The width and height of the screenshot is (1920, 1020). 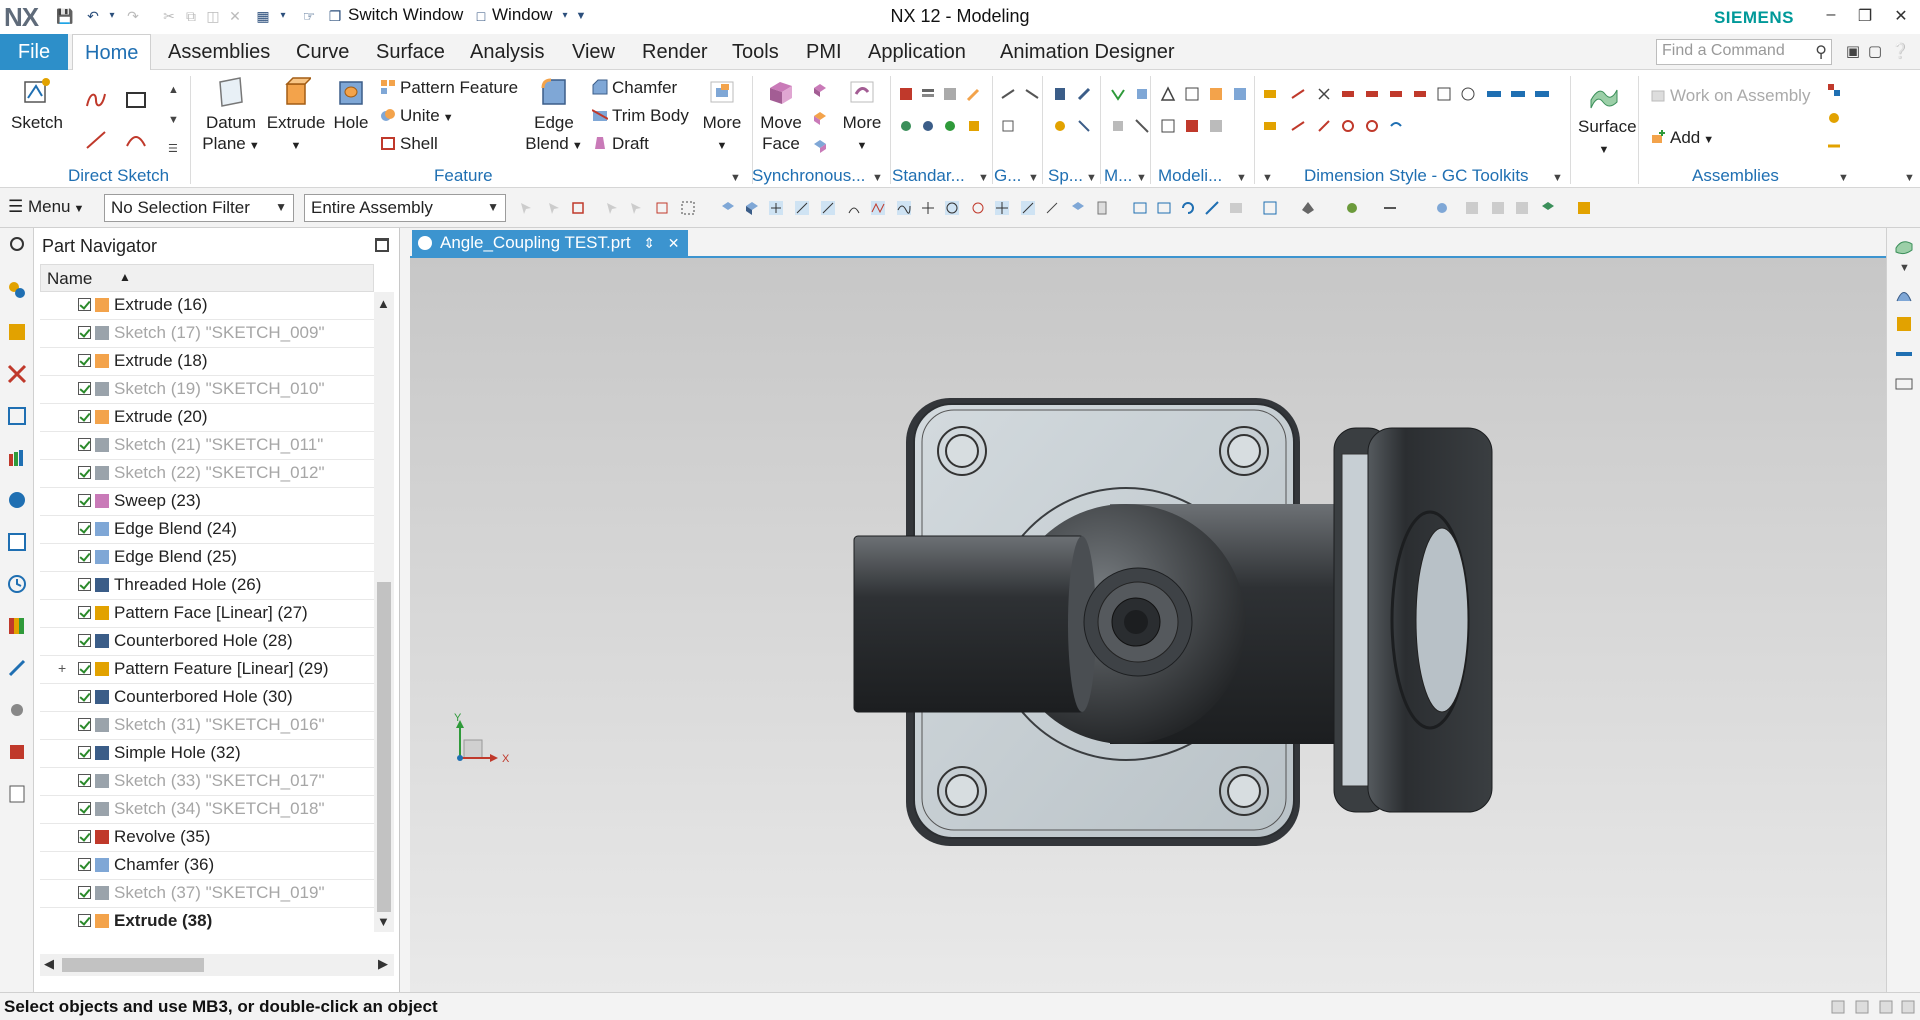 What do you see at coordinates (1141, 178) in the screenshot?
I see `m-group-dropdown-icon: ▼` at bounding box center [1141, 178].